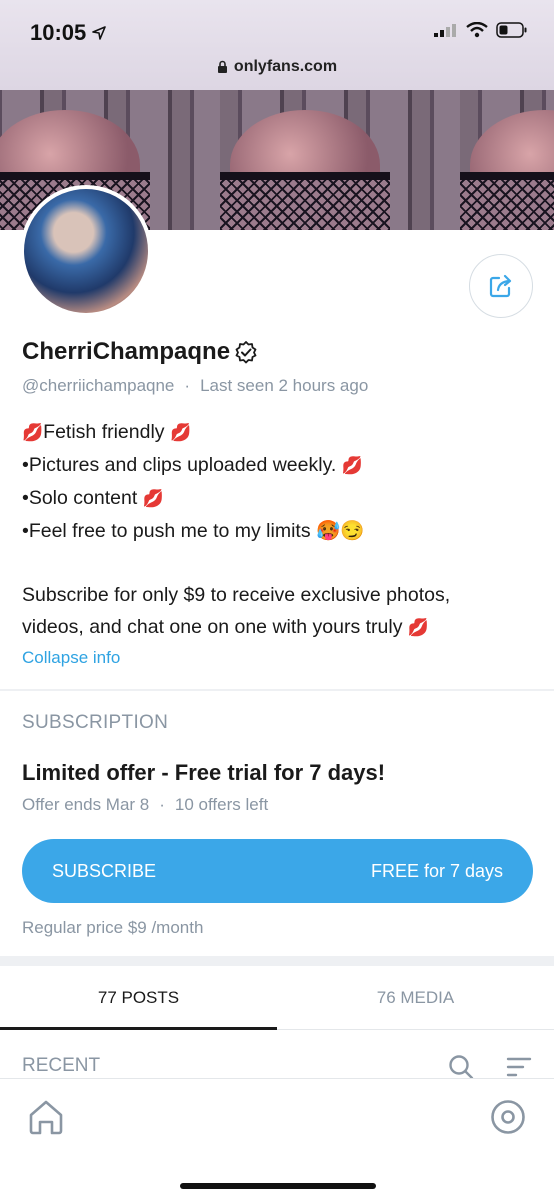 Image resolution: width=554 pixels, height=1200 pixels. I want to click on subscribe-price: FREE for 7 days, so click(436, 870).